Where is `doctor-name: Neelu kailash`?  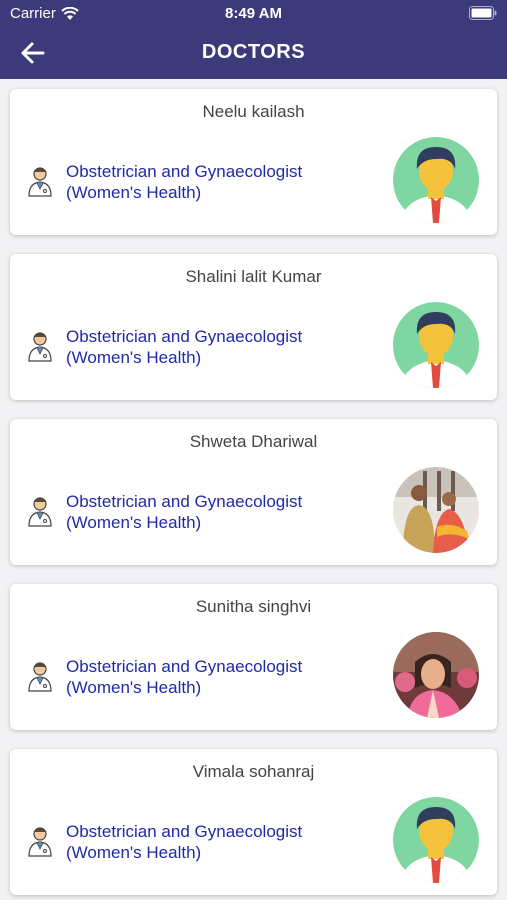
doctor-name: Neelu kailash is located at coordinates (253, 111).